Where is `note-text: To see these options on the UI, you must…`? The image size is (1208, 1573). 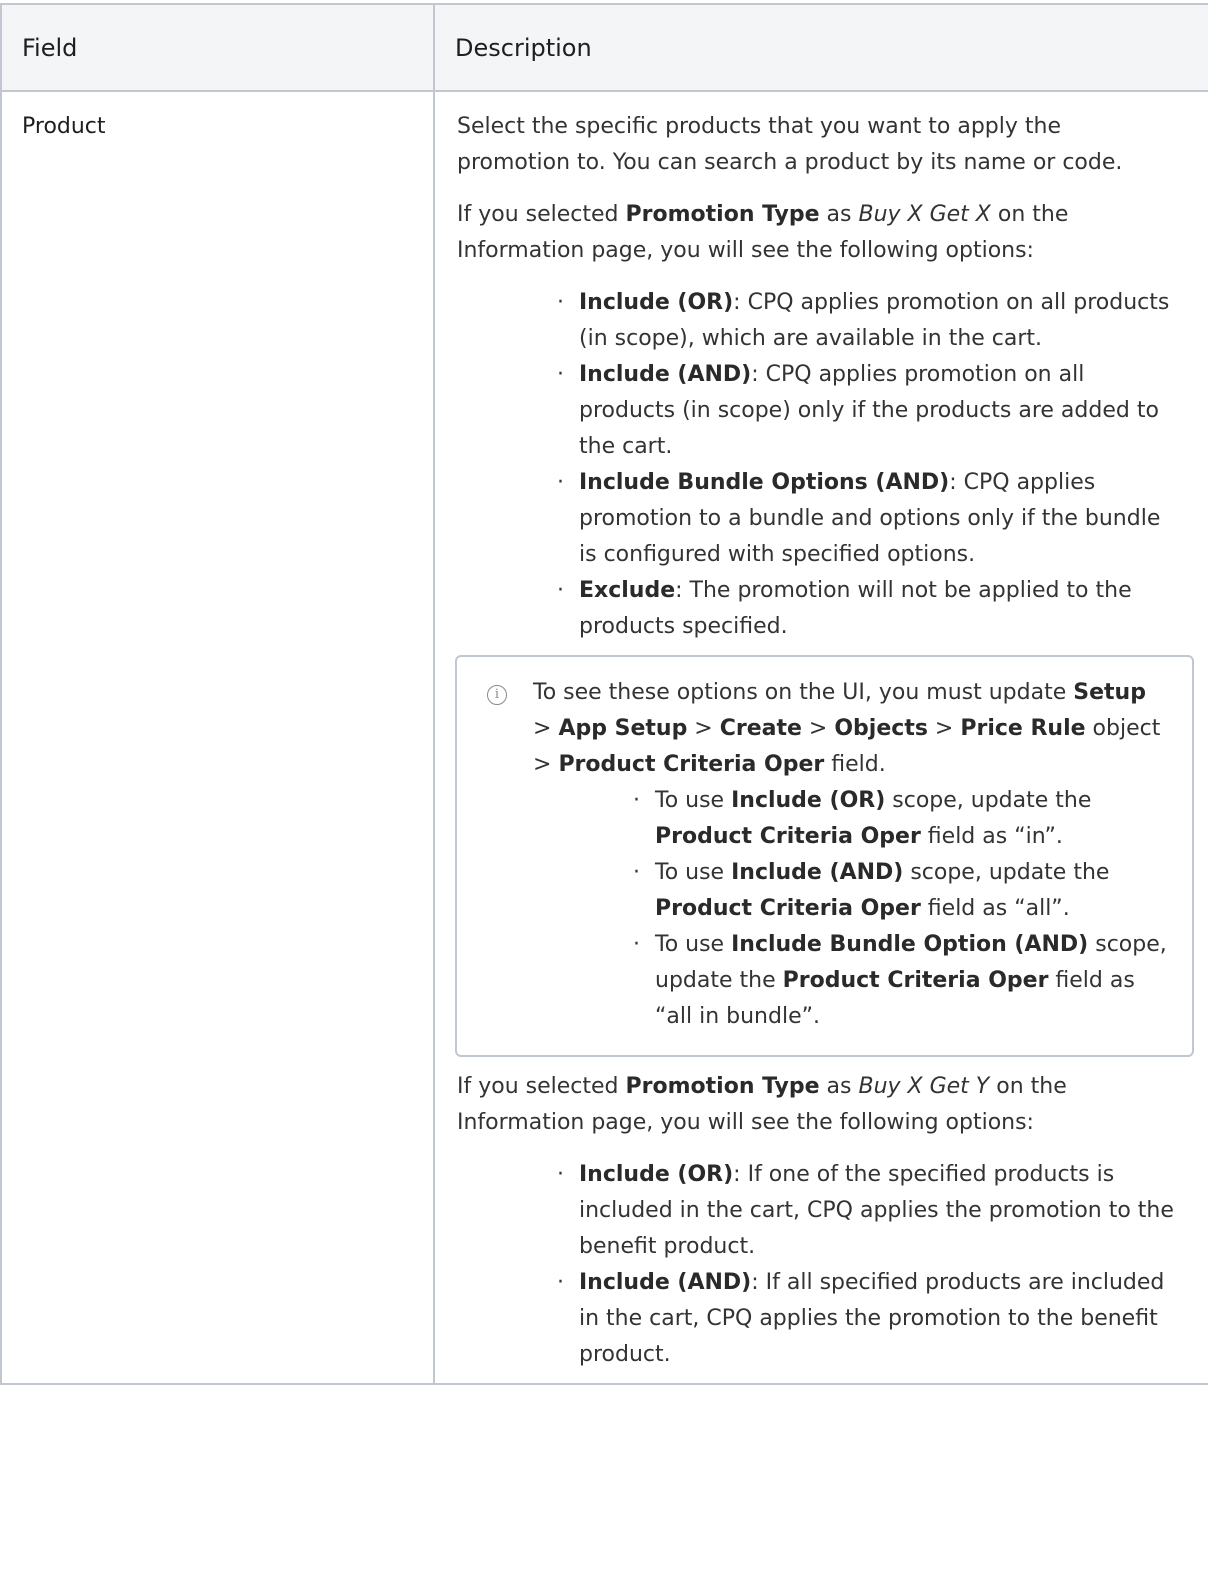 note-text: To see these options on the UI, you must… is located at coordinates (851, 729).